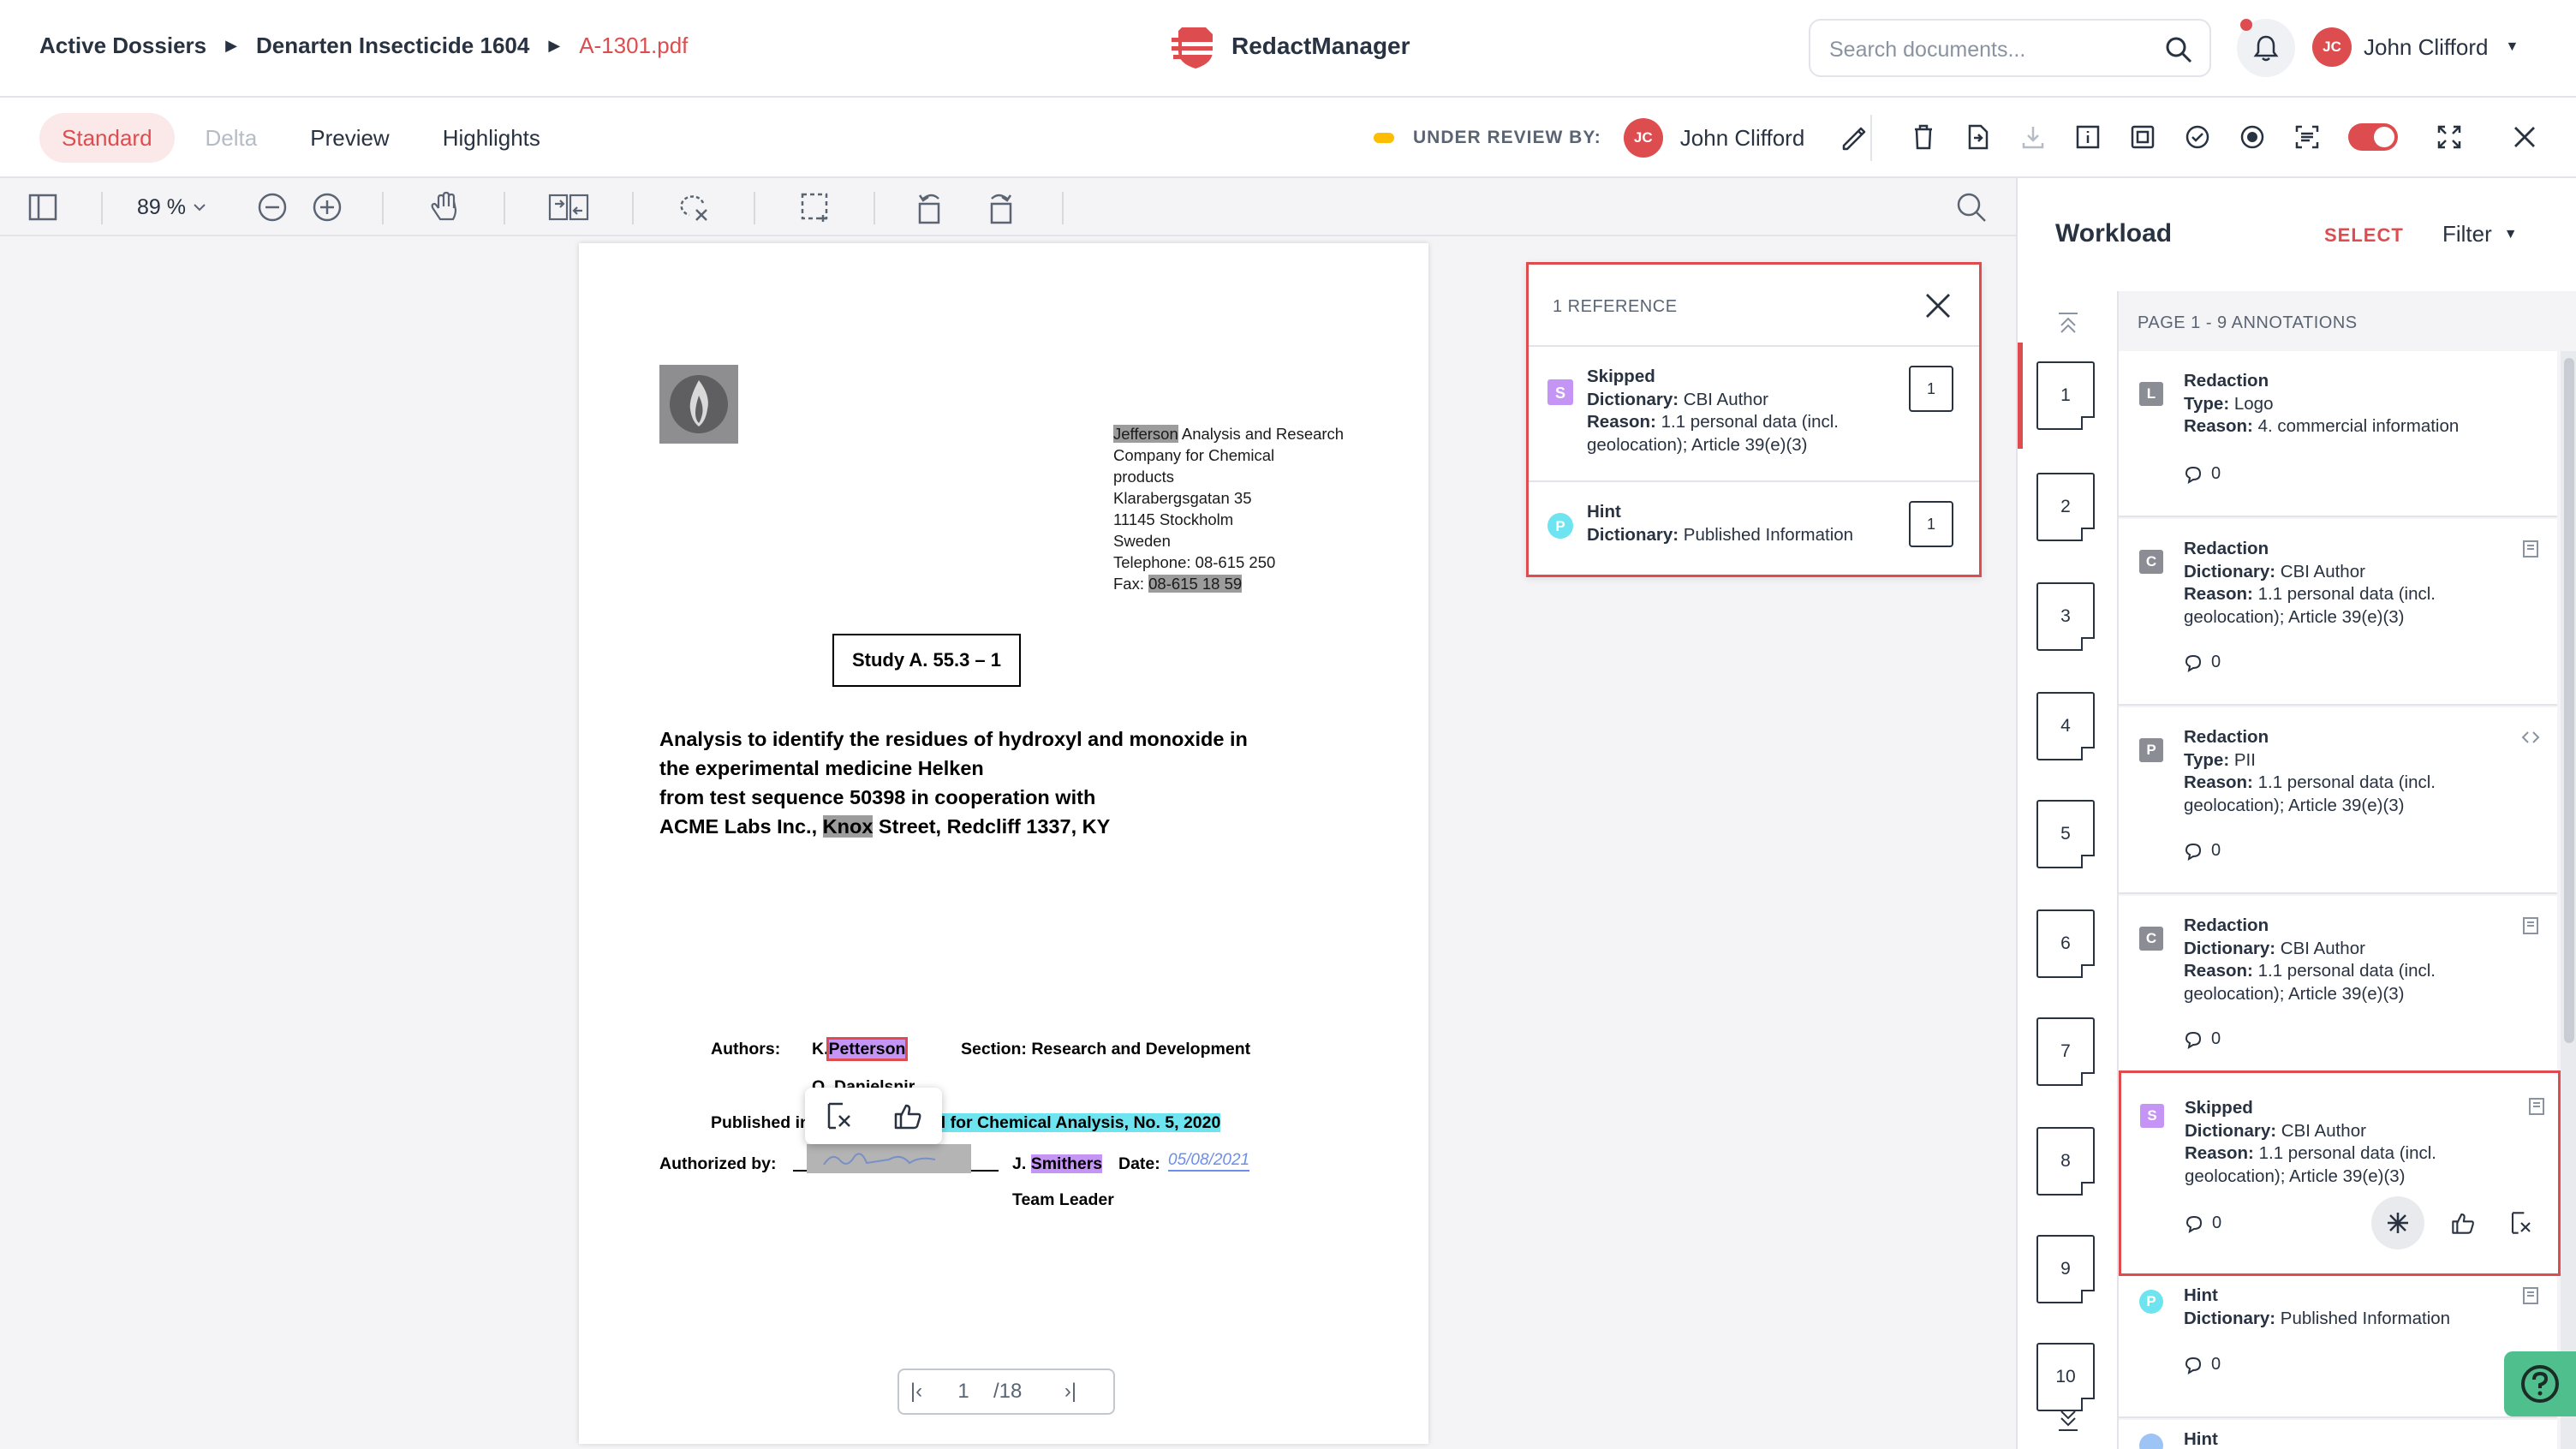  Describe the element at coordinates (231, 138) in the screenshot. I see `tab-delta: Delta` at that location.